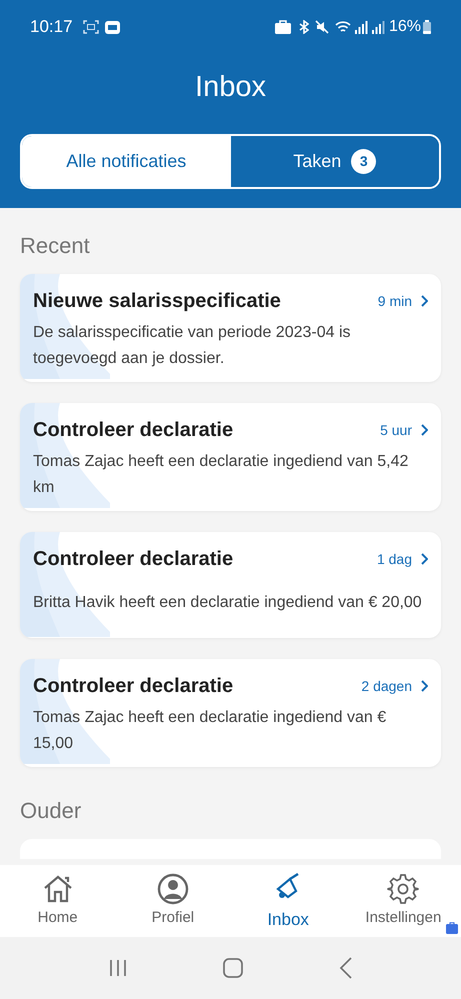 The image size is (461, 999). What do you see at coordinates (346, 968) in the screenshot?
I see `back-icon` at bounding box center [346, 968].